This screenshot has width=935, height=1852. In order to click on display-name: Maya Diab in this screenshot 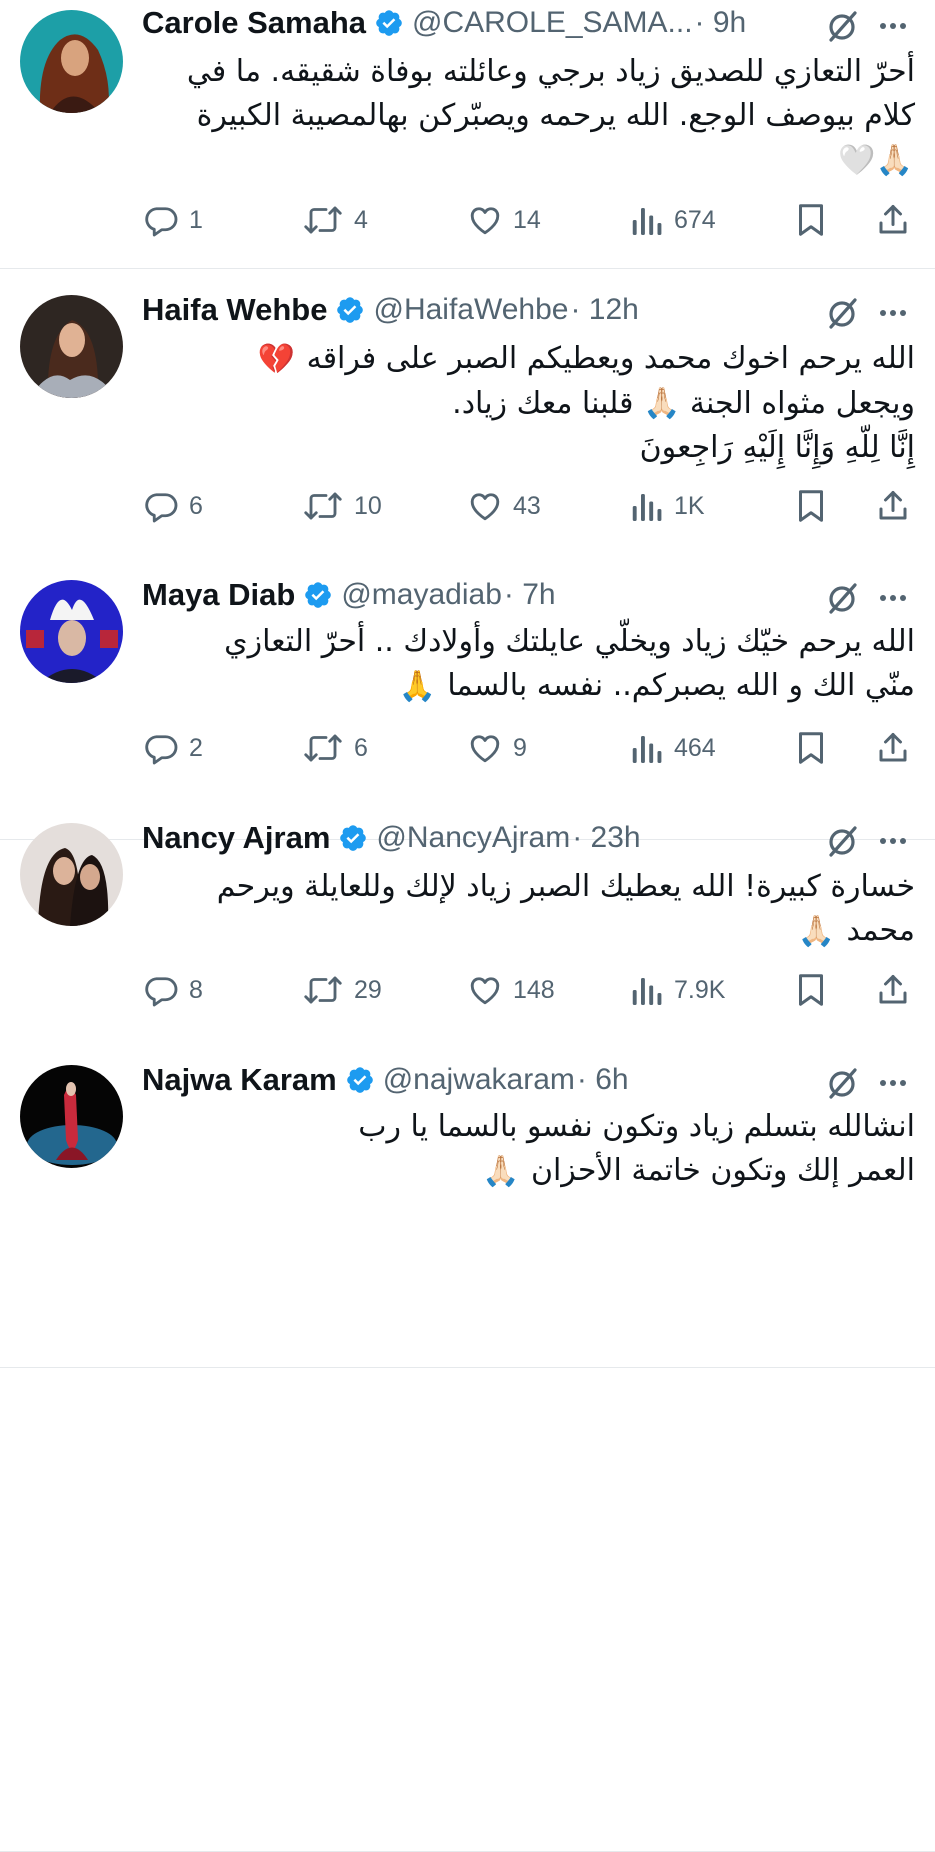, I will do `click(218, 595)`.